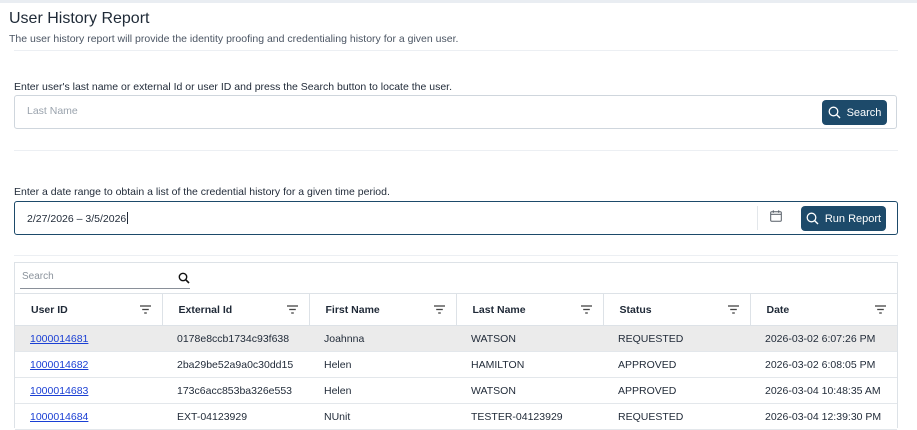  I want to click on last-name-cell: HAMILTON, so click(529, 364).